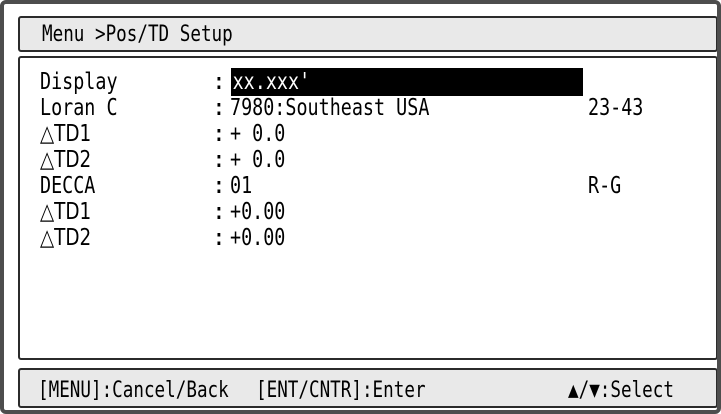 This screenshot has height=414, width=721. What do you see at coordinates (341, 390) in the screenshot?
I see `hint-enter: [ENT/CNTR]:Enter` at bounding box center [341, 390].